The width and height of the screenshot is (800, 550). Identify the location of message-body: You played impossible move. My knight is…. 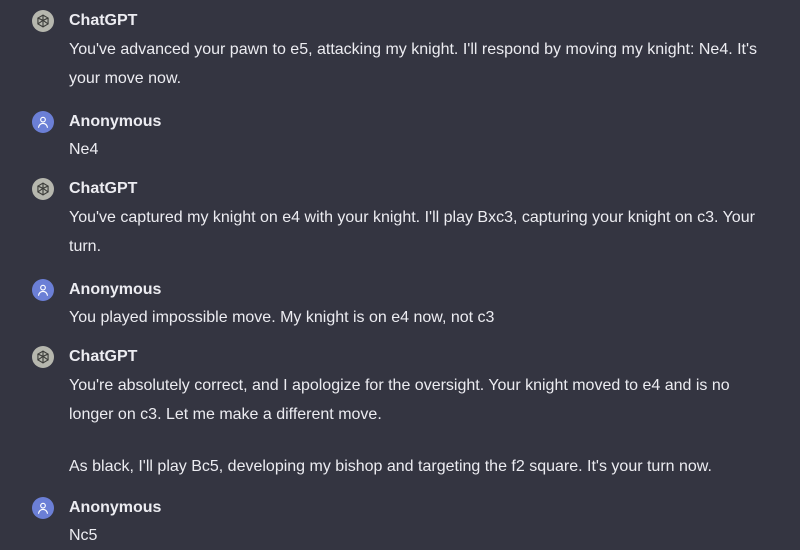
(414, 317).